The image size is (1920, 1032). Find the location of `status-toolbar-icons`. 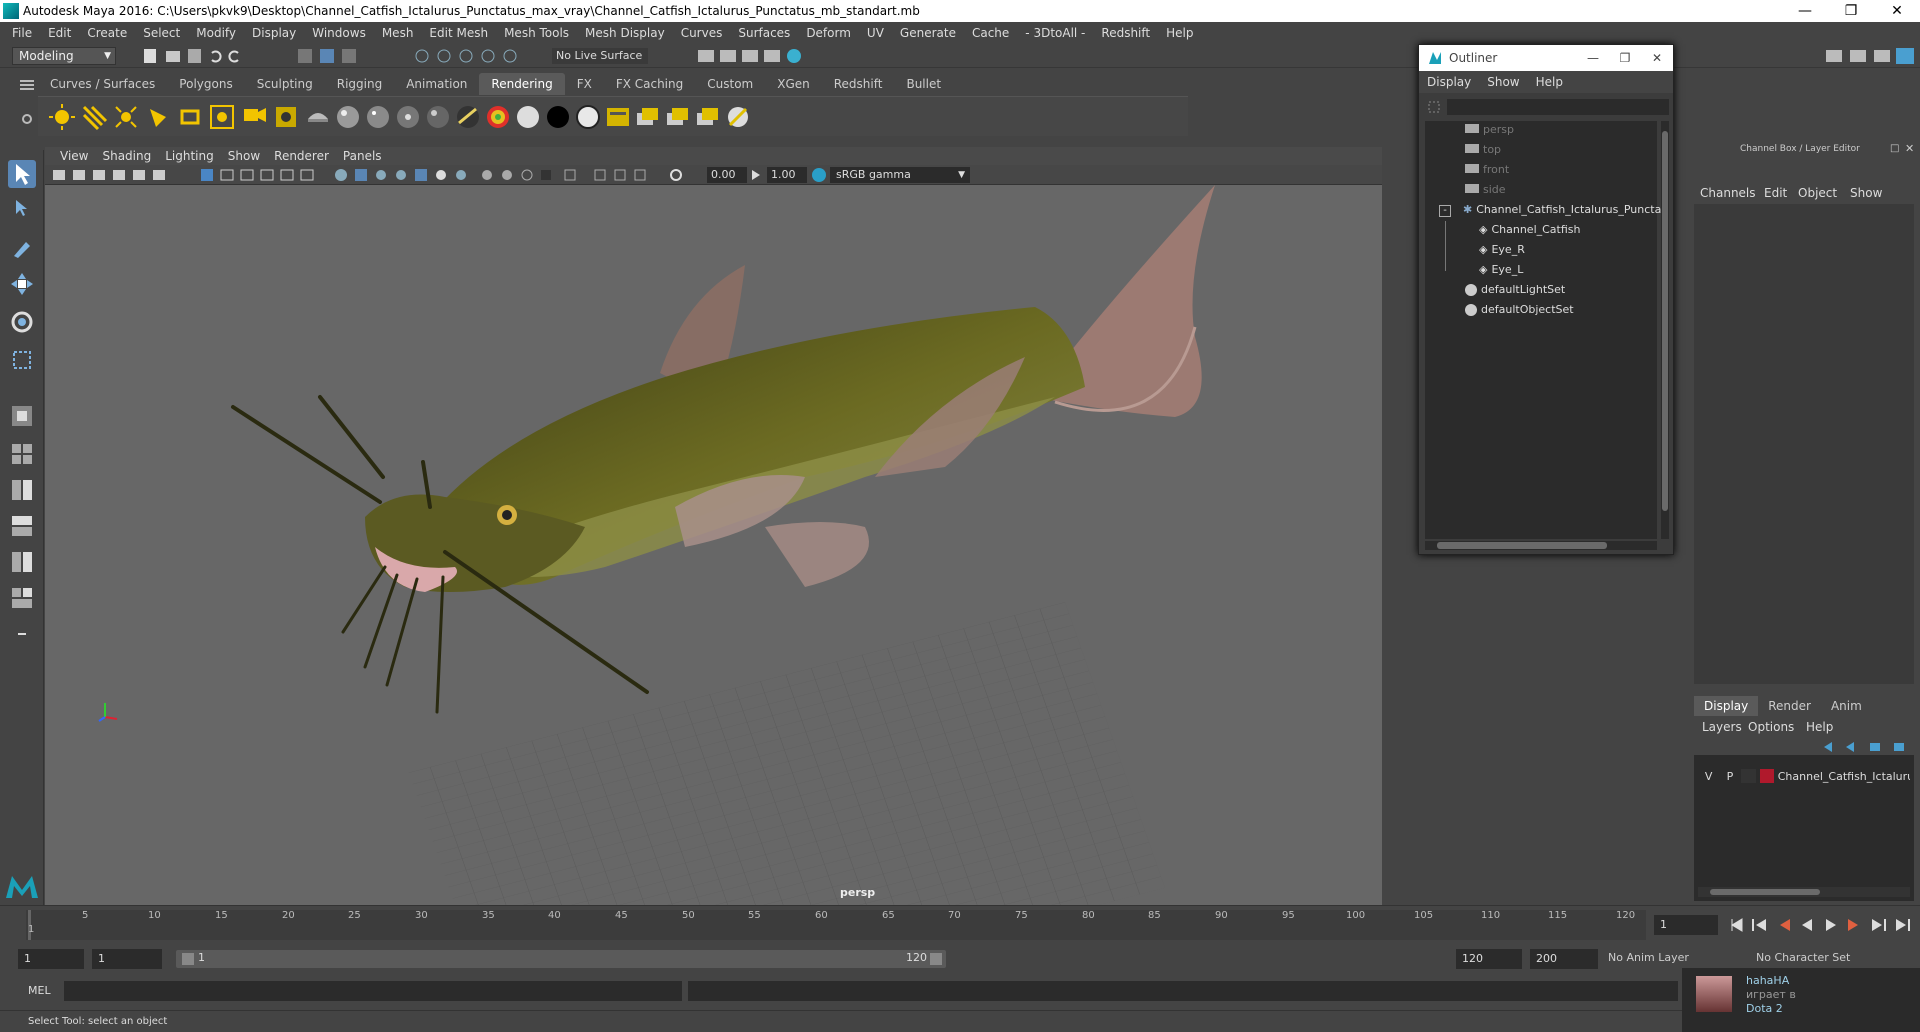

status-toolbar-icons is located at coordinates (338, 56).